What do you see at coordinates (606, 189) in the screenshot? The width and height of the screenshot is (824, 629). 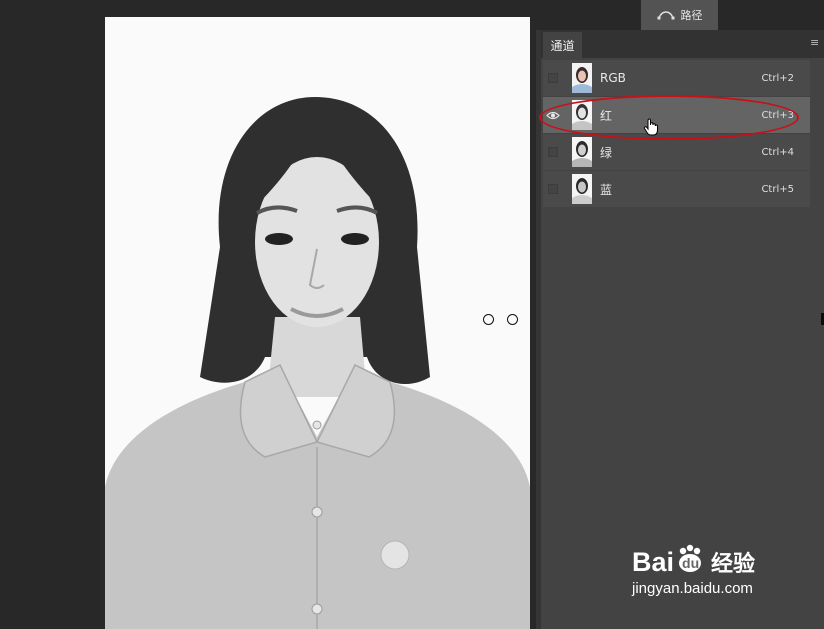 I see `channel-name: 蓝` at bounding box center [606, 189].